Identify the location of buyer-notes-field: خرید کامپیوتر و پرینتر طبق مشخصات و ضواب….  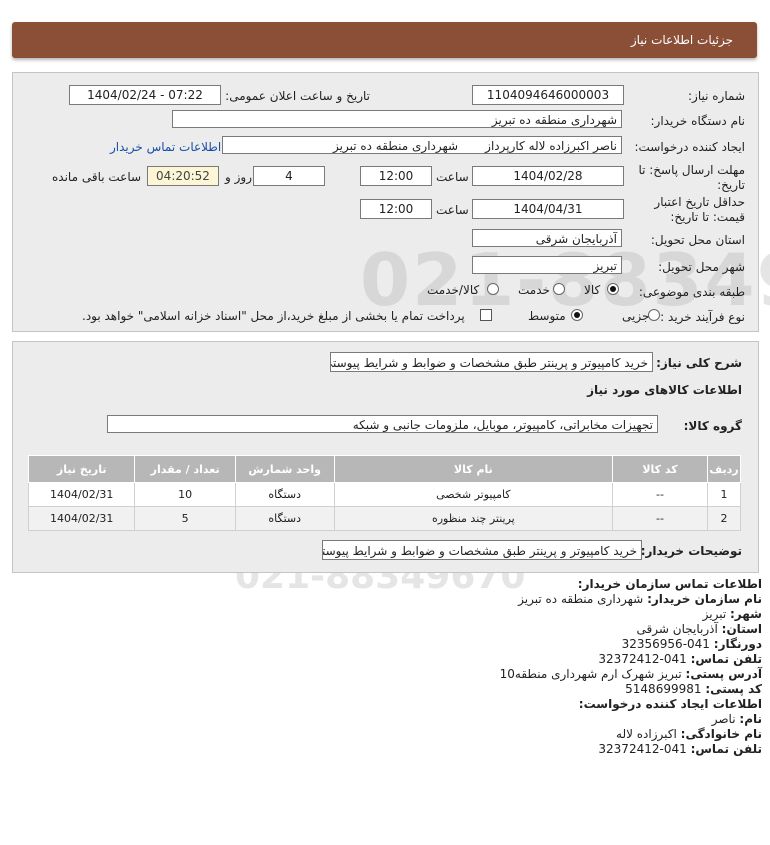
(482, 550).